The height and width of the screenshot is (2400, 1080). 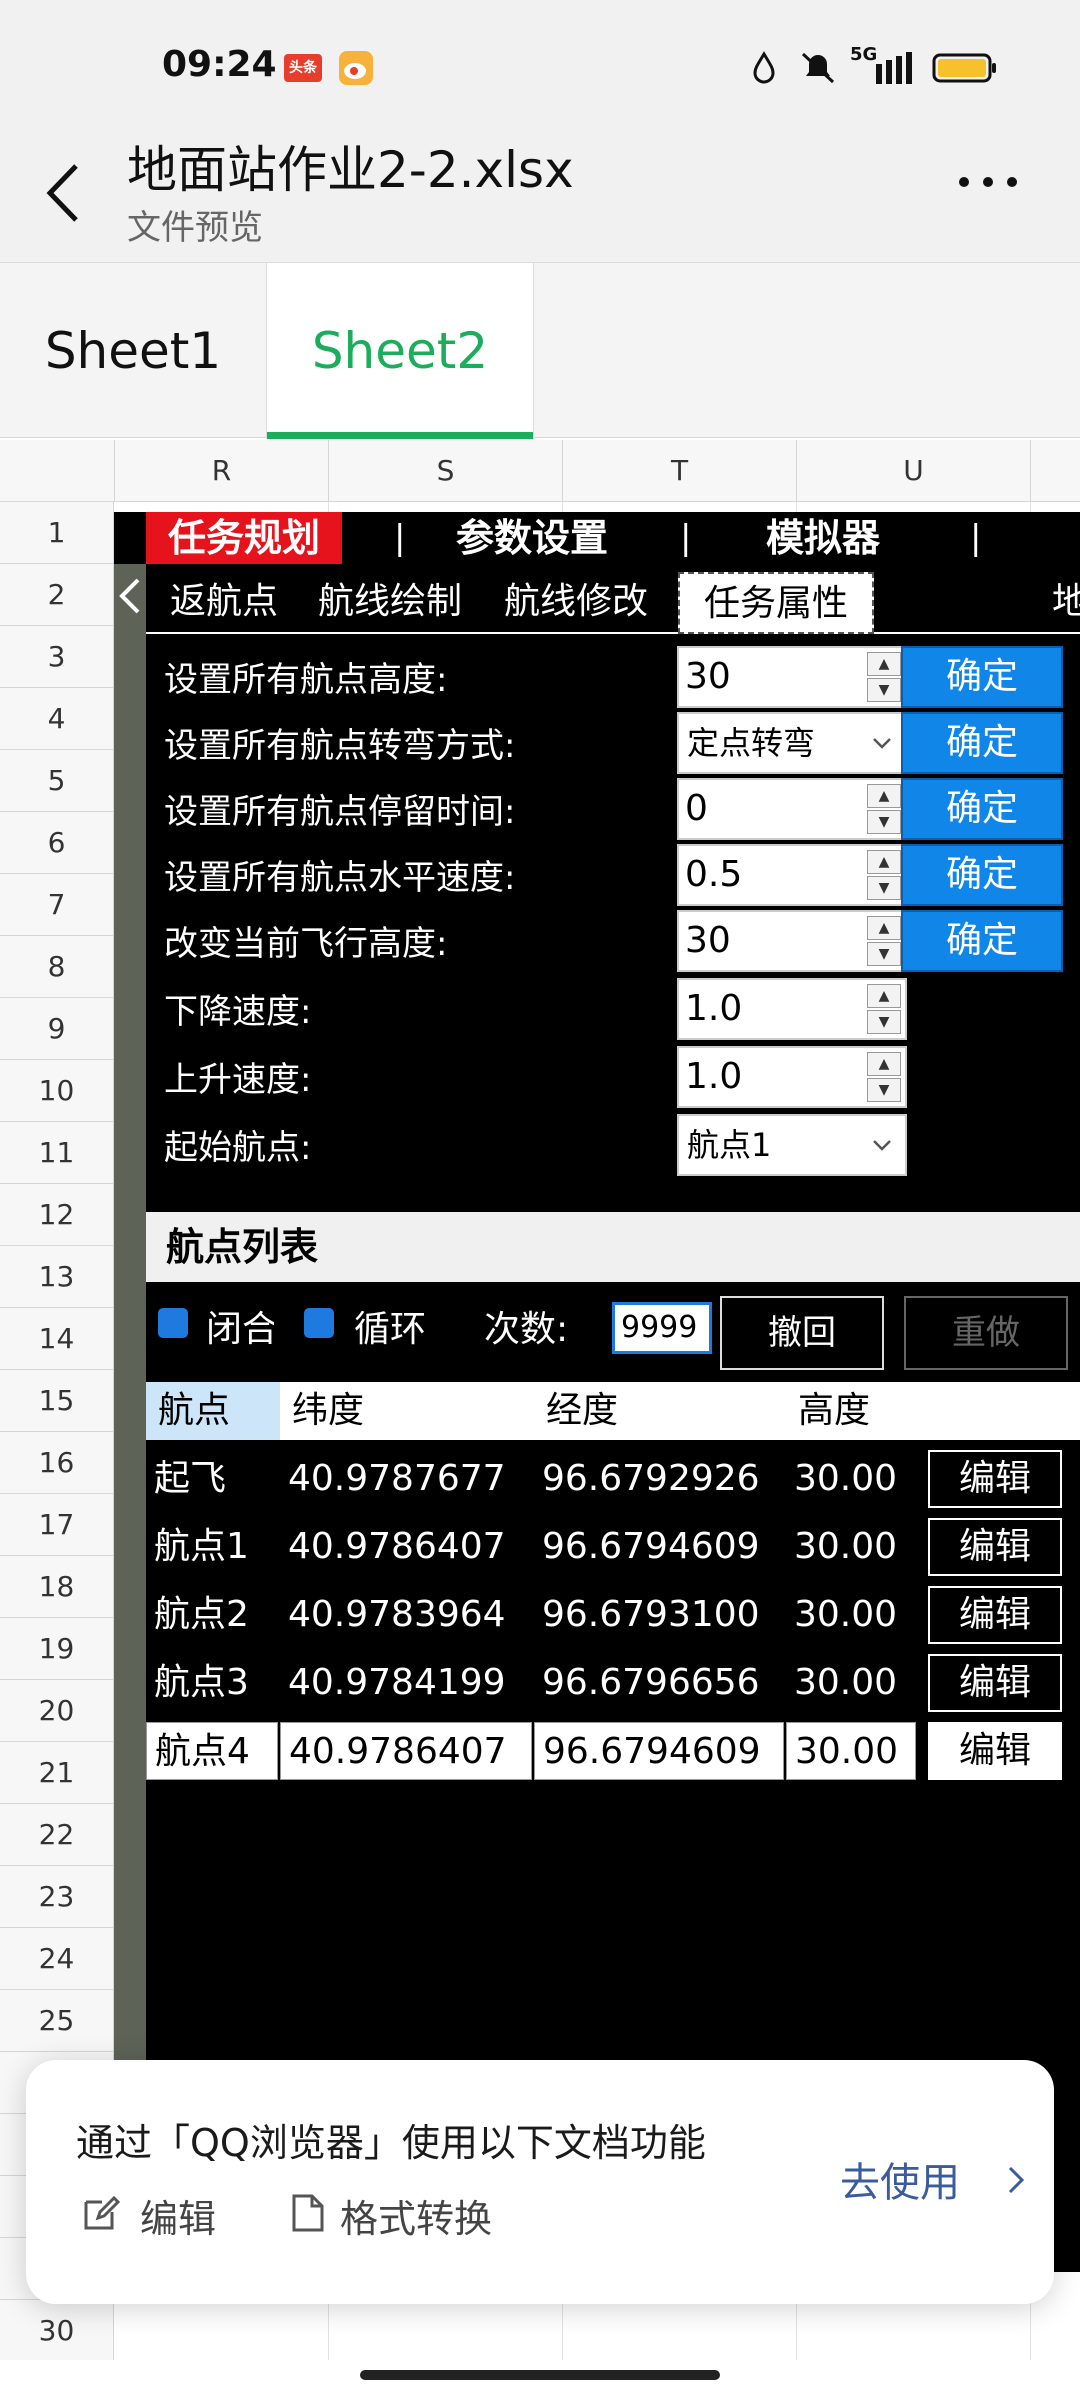 What do you see at coordinates (57, 1277) in the screenshot?
I see `row-header: 13` at bounding box center [57, 1277].